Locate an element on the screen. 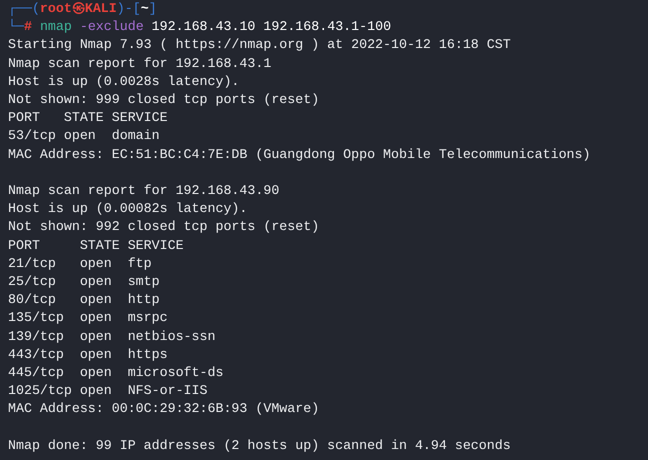  output-line: 445/tcp open microsoft-ds is located at coordinates (116, 373).